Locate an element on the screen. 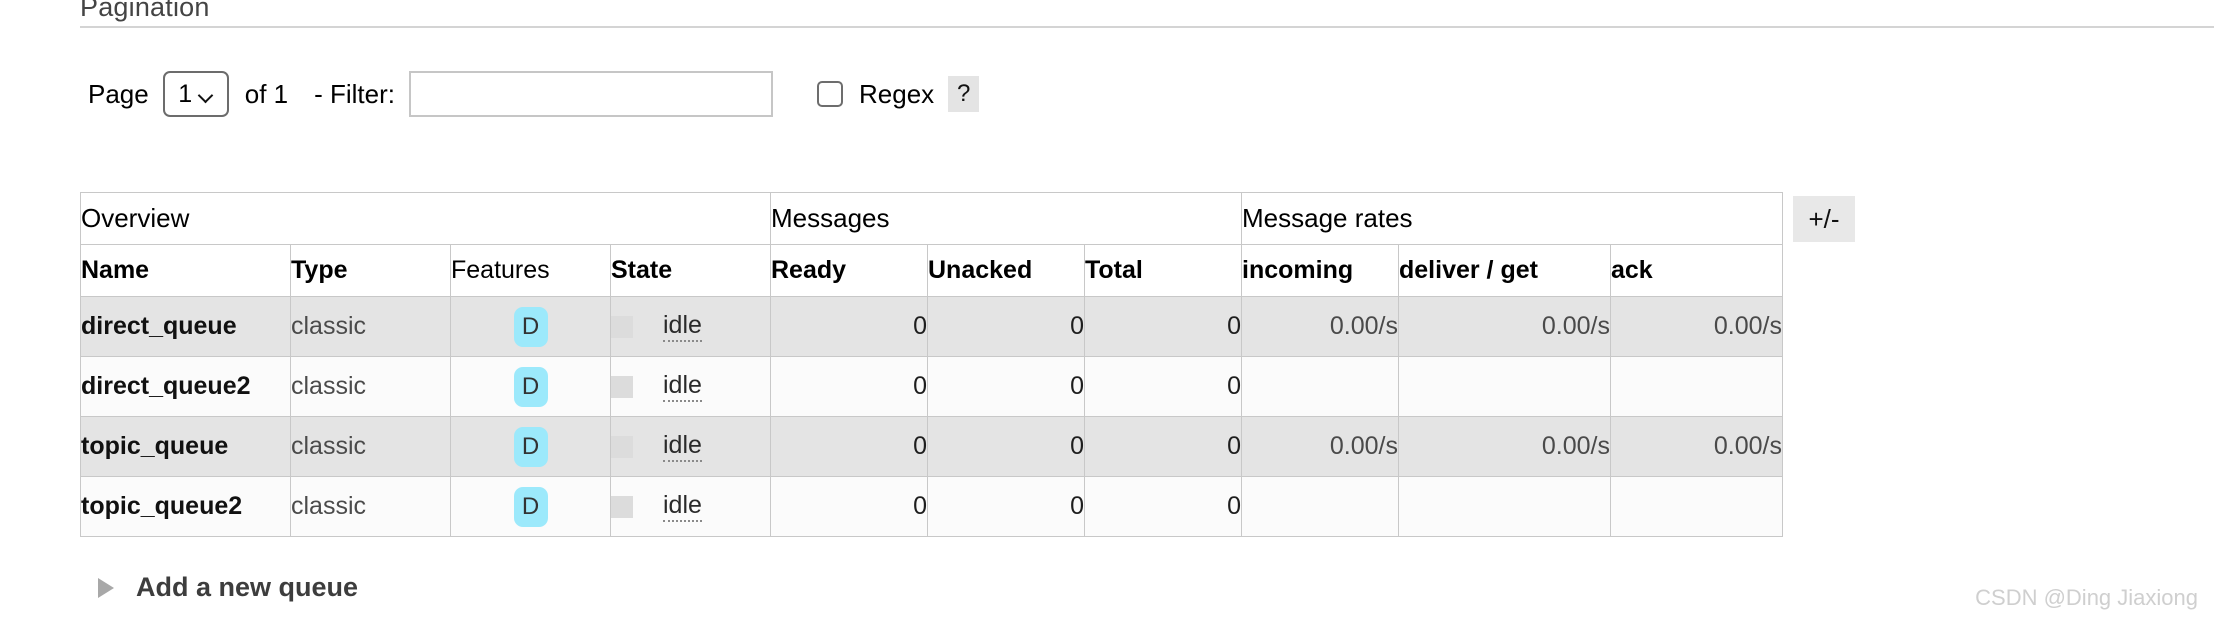  page-select: 1 is located at coordinates (195, 94).